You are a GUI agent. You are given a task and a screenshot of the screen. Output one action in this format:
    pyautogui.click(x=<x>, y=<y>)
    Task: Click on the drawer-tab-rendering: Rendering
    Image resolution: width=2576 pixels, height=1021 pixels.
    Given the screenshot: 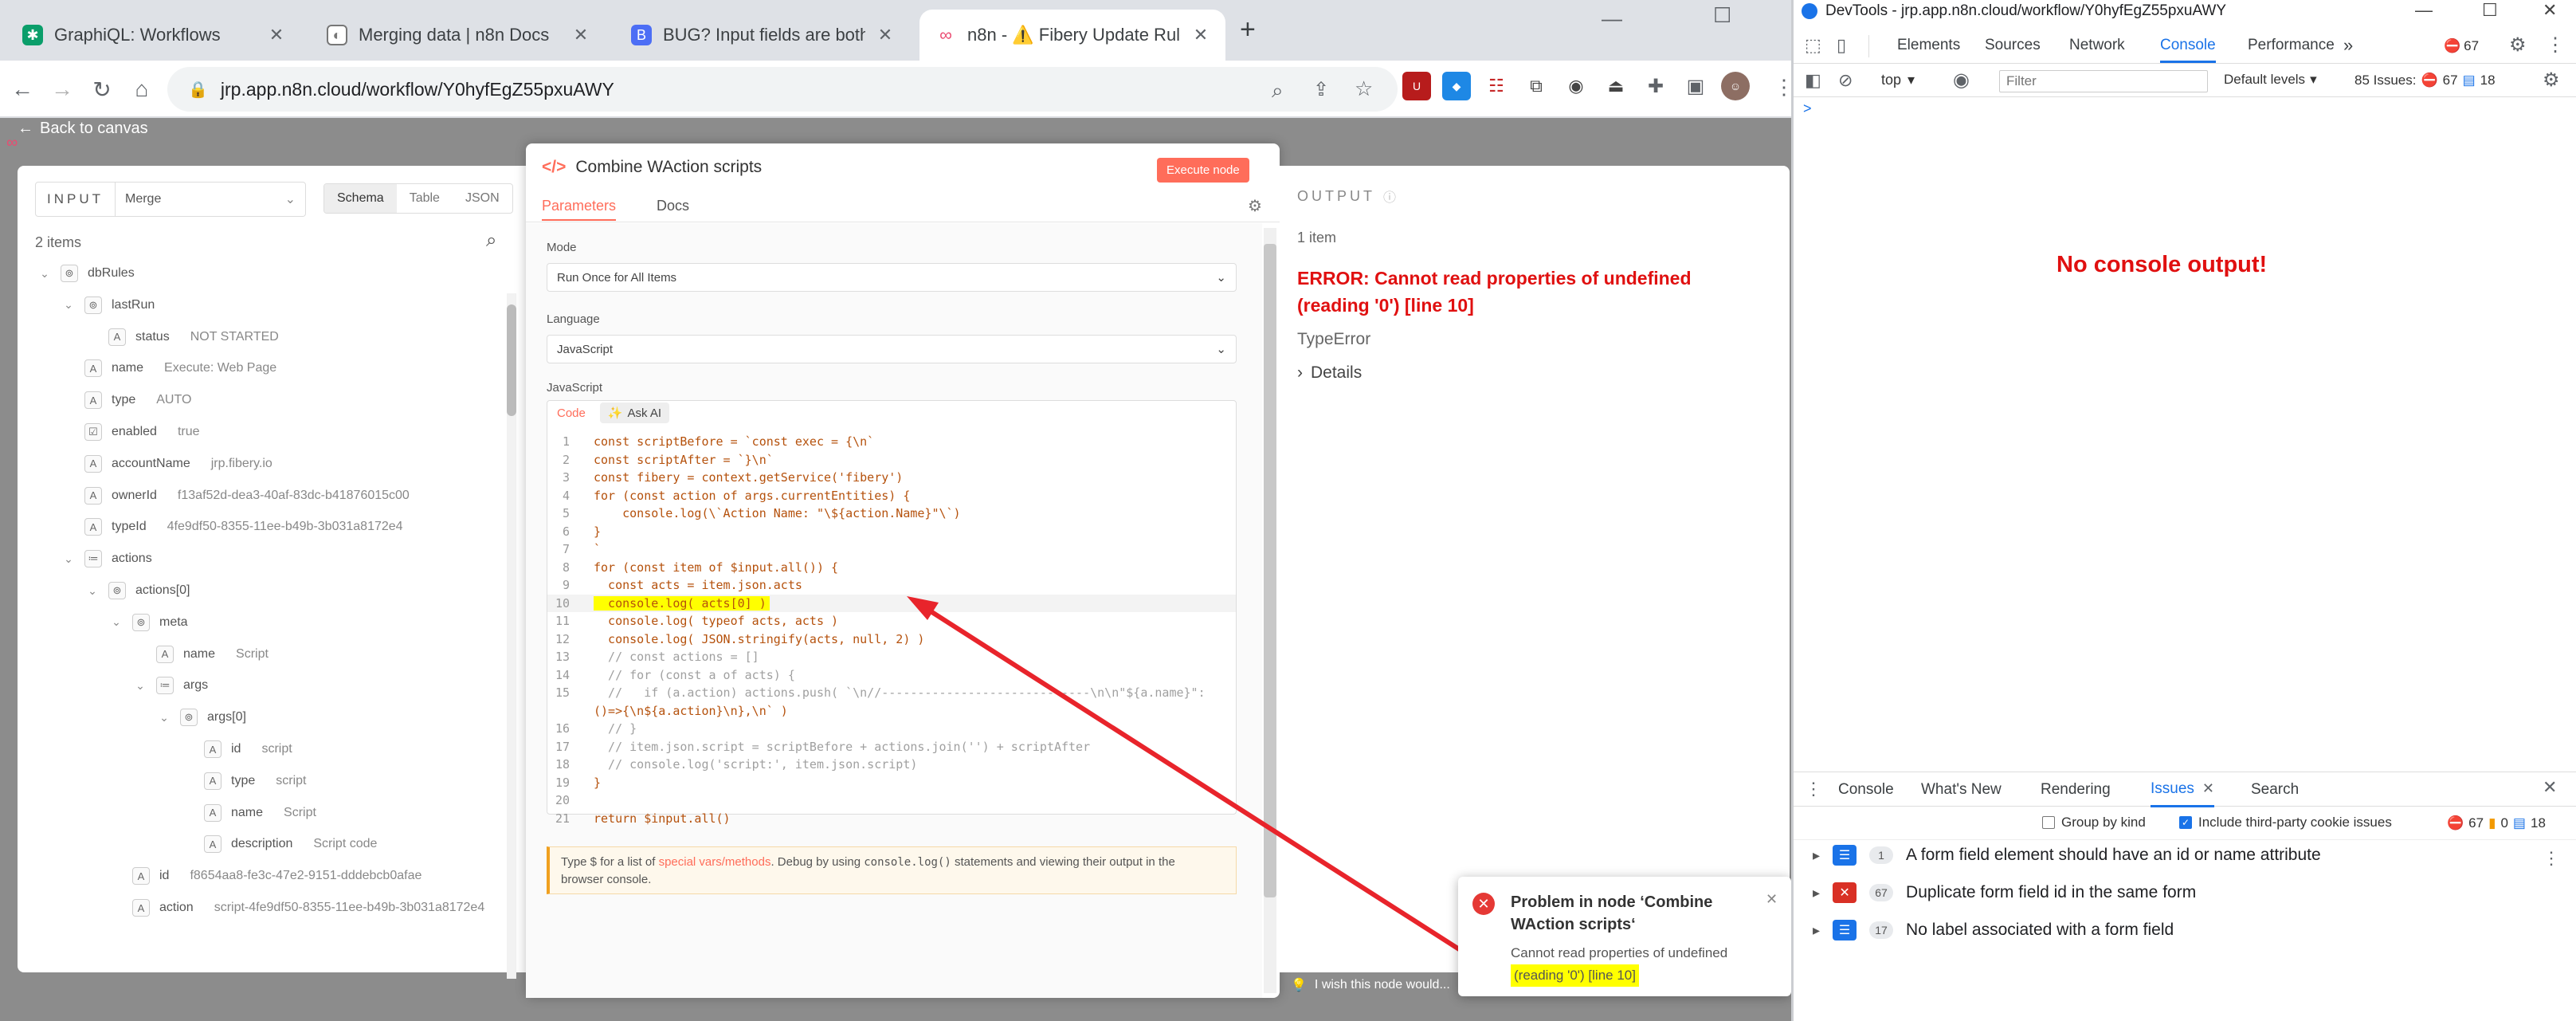 What is the action you would take?
    pyautogui.click(x=2076, y=790)
    